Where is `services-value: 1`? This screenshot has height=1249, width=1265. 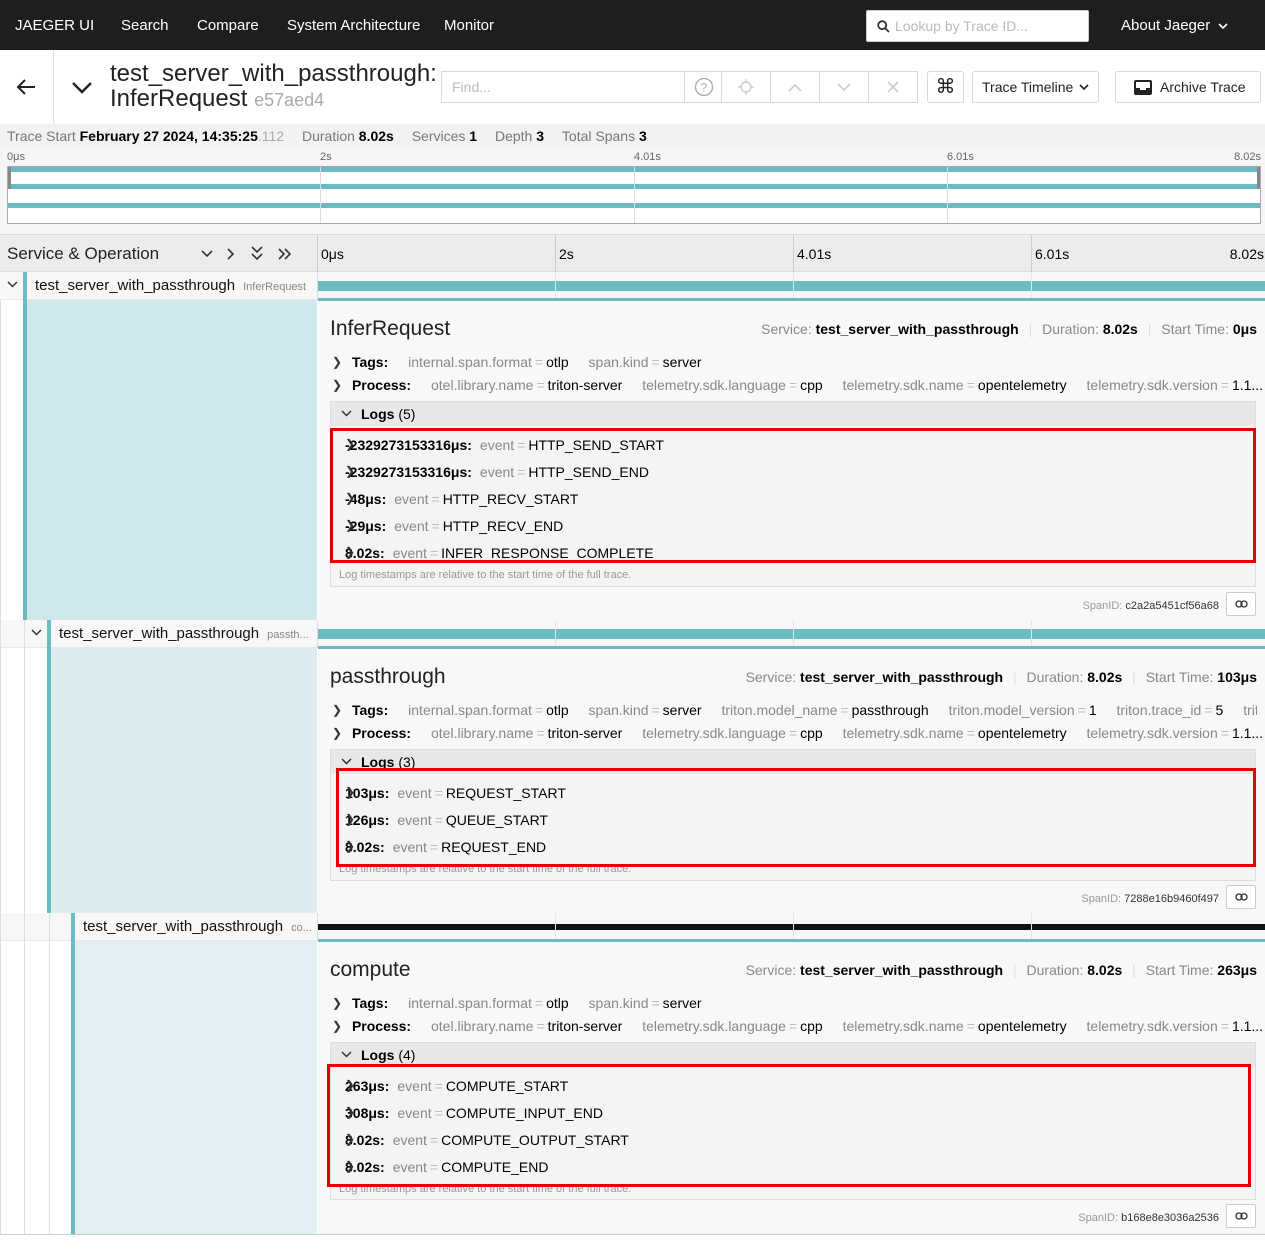 services-value: 1 is located at coordinates (473, 136).